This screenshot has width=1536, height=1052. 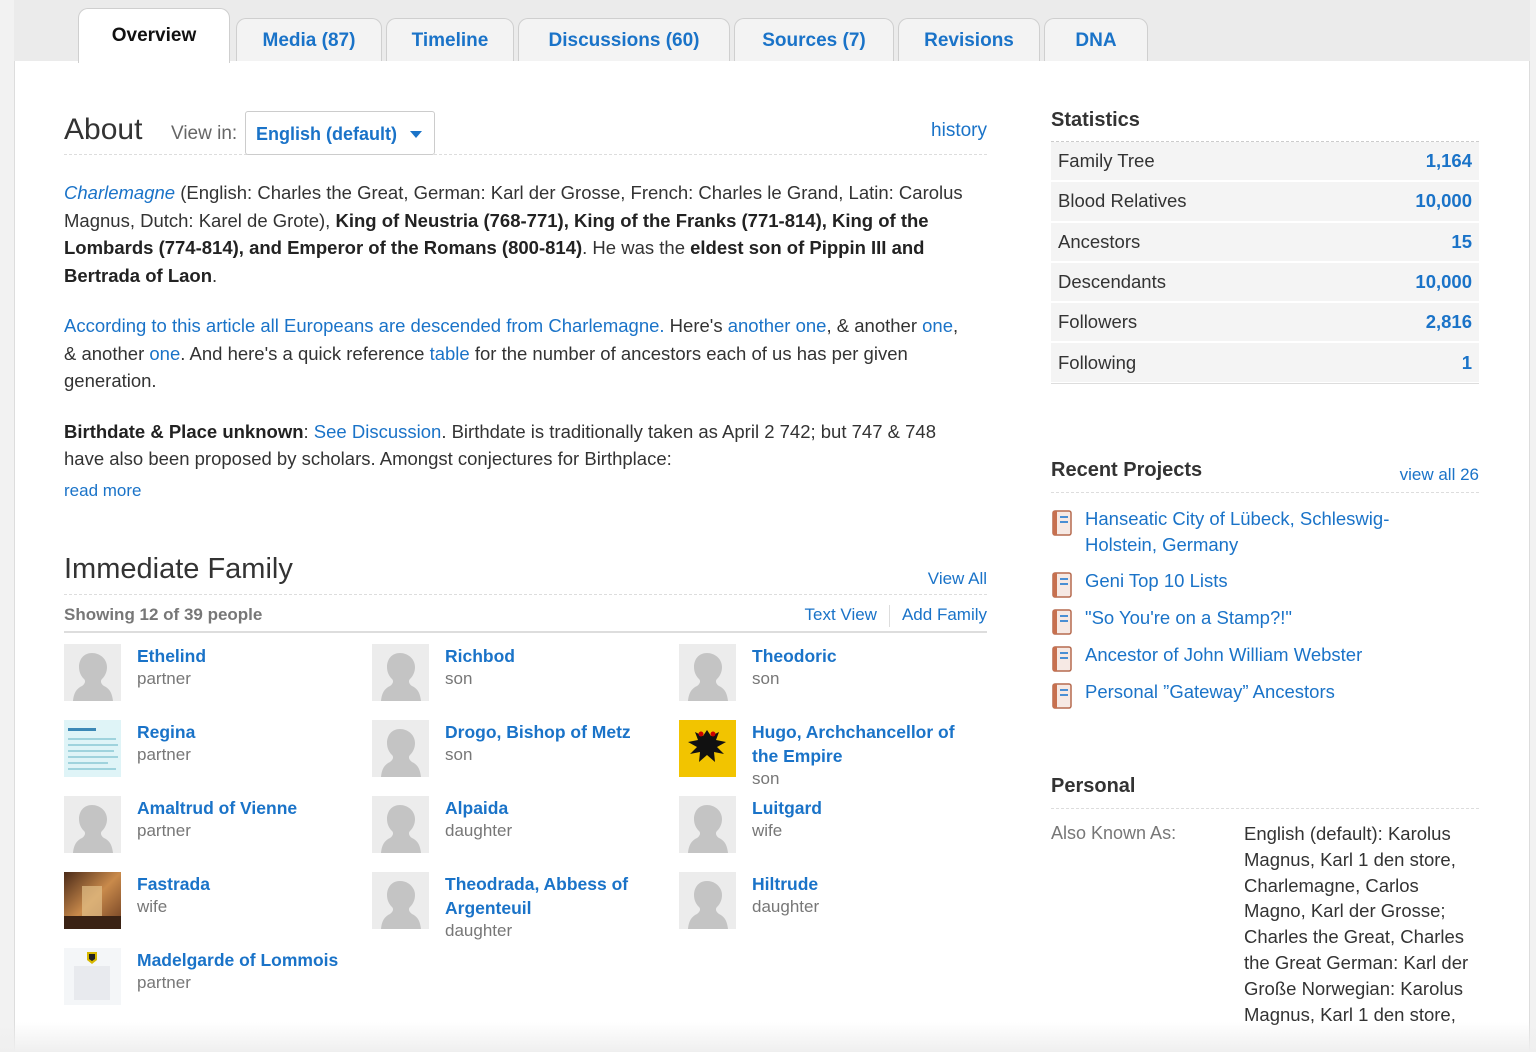 What do you see at coordinates (937, 325) in the screenshot?
I see `one-link-1: one` at bounding box center [937, 325].